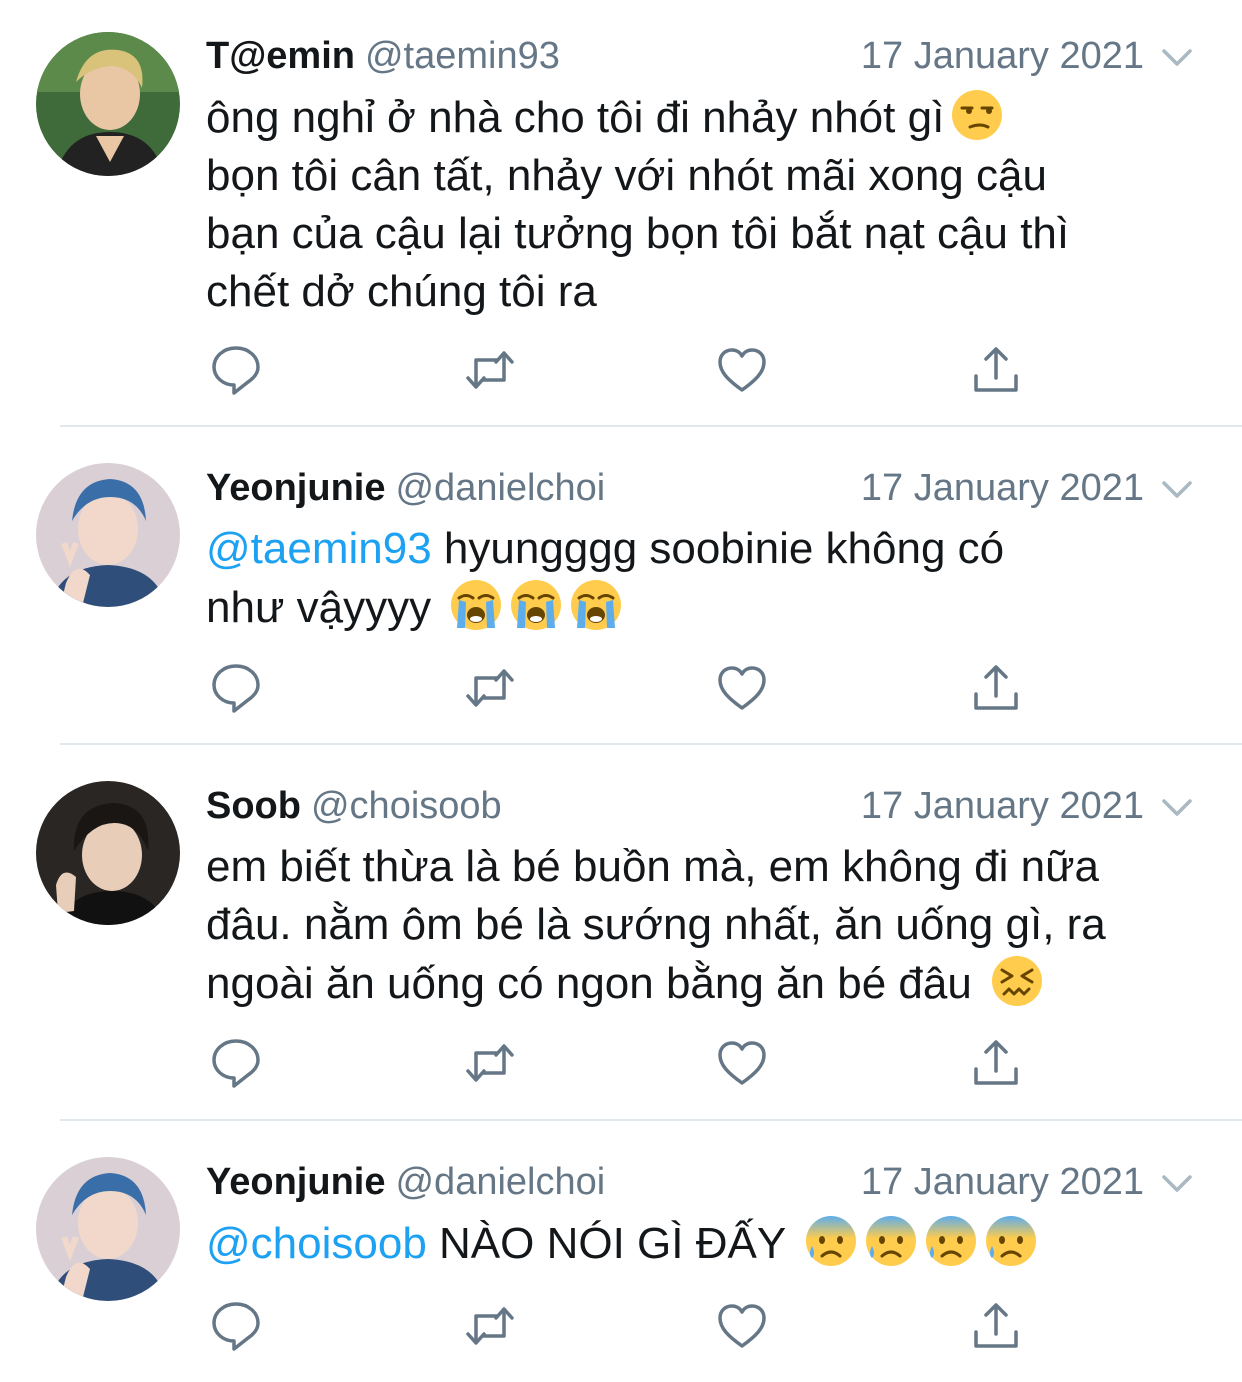 This screenshot has width=1242, height=1382. I want to click on tweet-text: @choisoob NÀO NÓI GÌ ĐẤY, so click(706, 1243).